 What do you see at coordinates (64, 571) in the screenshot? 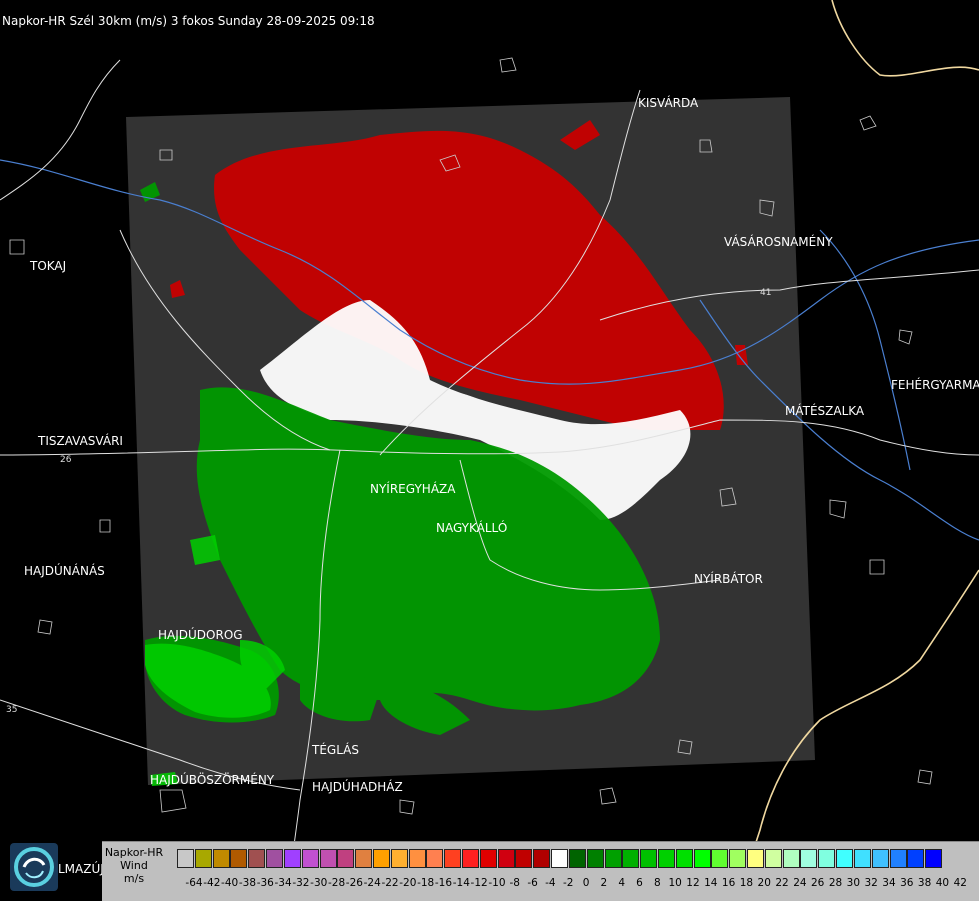
I see `city-label: HAJDÚNÁNÁS` at bounding box center [64, 571].